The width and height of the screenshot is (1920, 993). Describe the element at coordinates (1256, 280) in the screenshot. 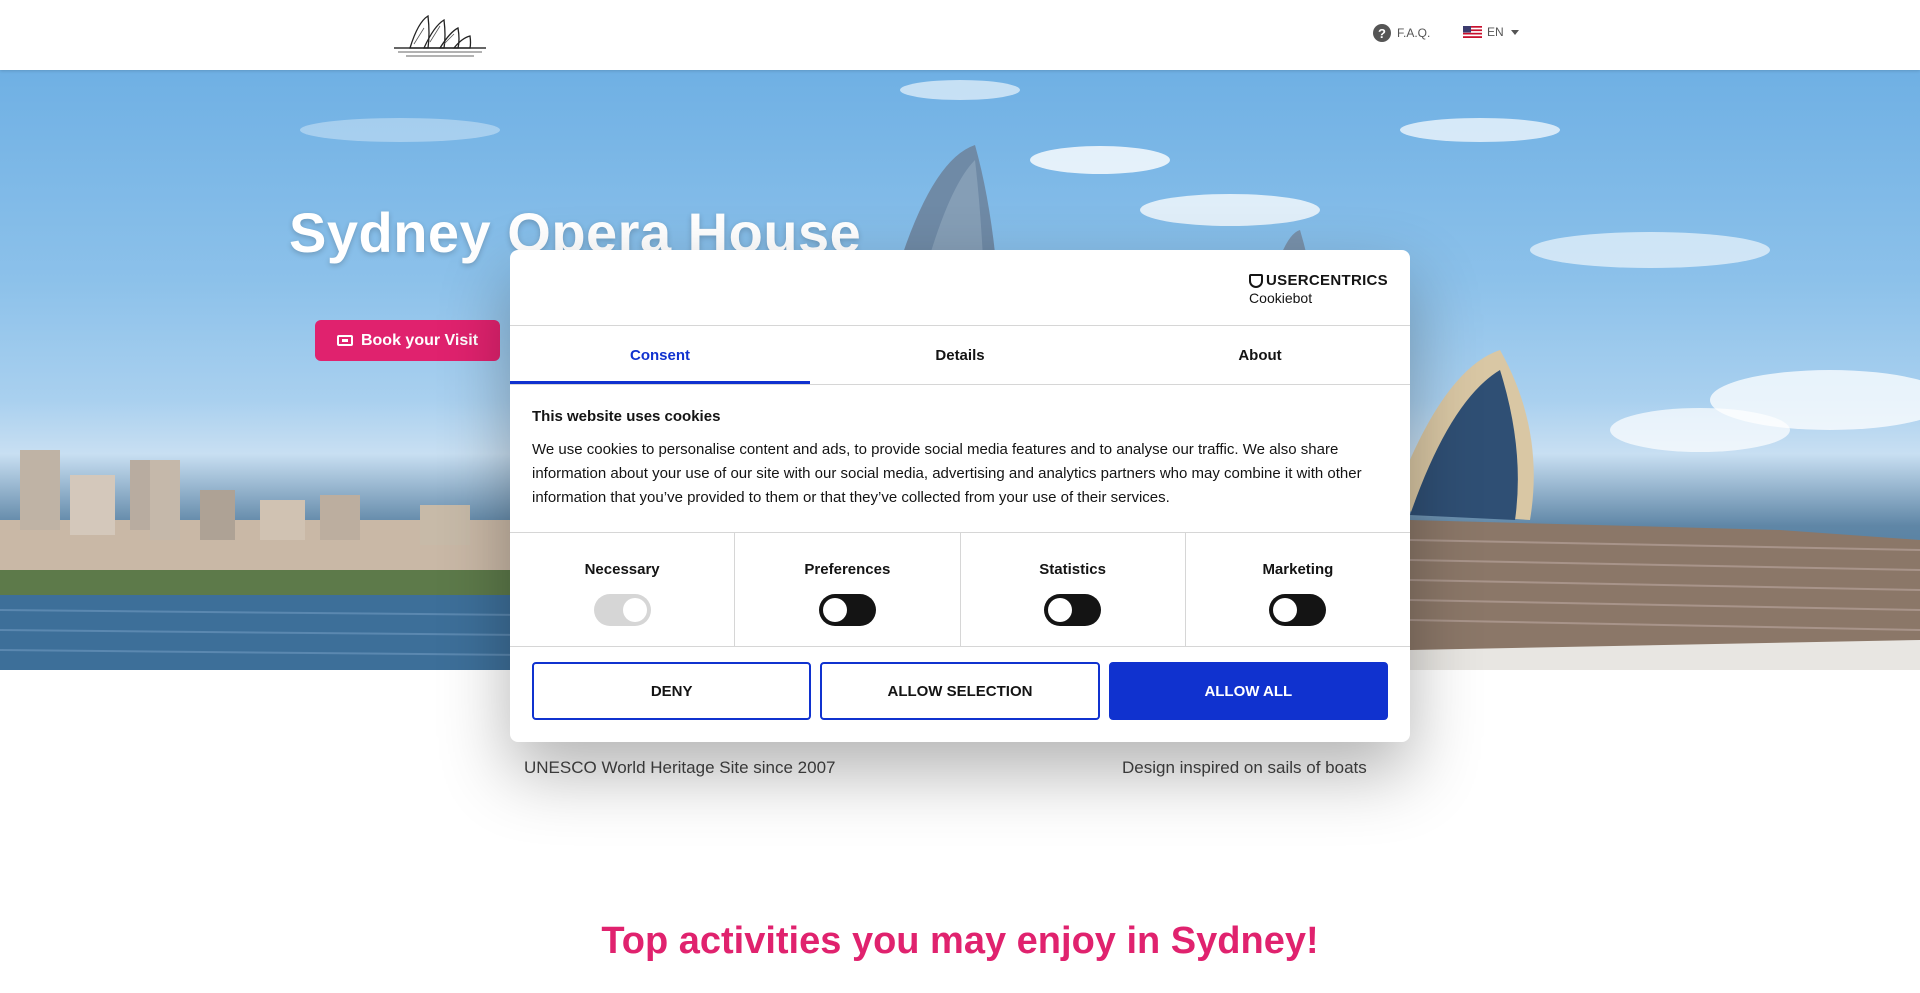

I see `shield-icon` at that location.